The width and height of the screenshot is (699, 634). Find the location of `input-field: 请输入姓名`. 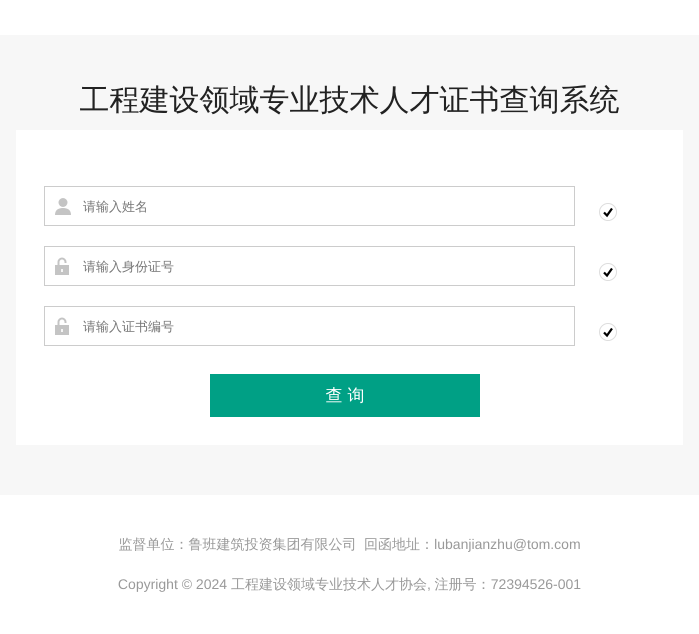

input-field: 请输入姓名 is located at coordinates (309, 206).